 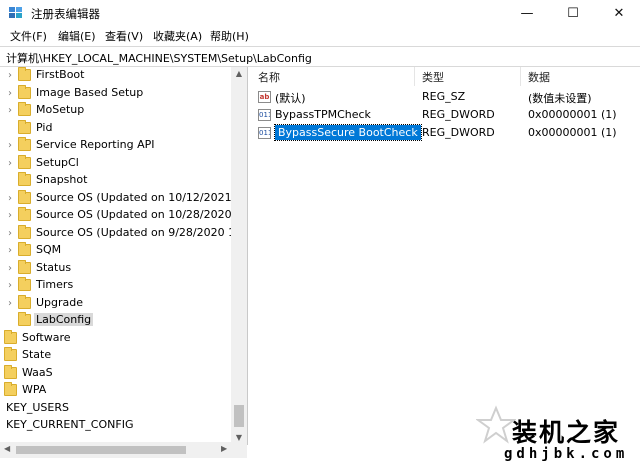 What do you see at coordinates (139, 232) in the screenshot?
I see `tree-item-label: Source OS (Updated on 9/28/2020 15` at bounding box center [139, 232].